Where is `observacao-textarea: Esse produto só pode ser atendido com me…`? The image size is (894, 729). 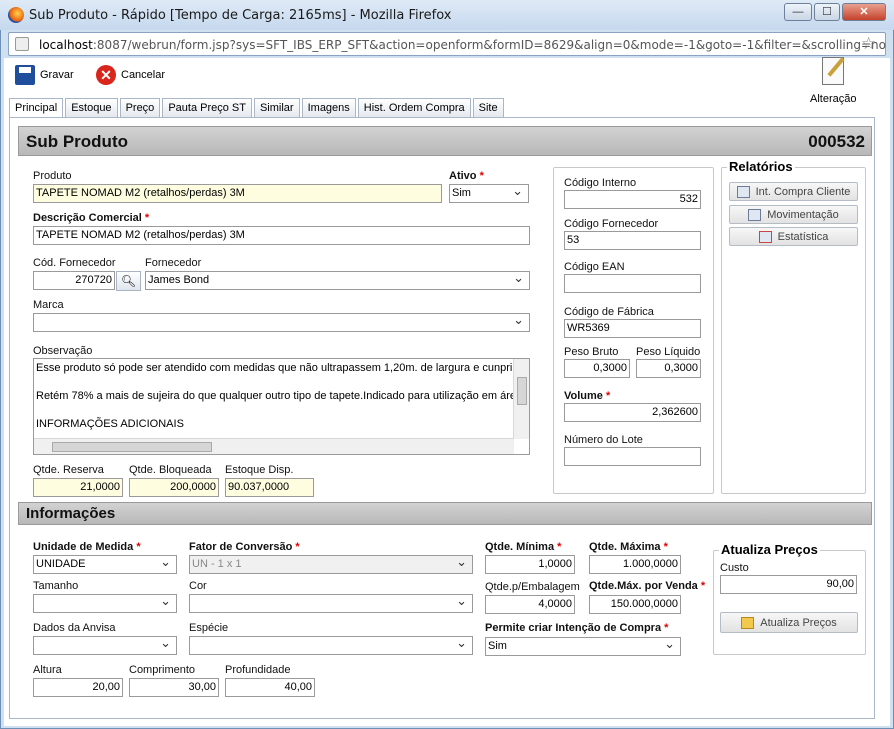
observacao-textarea: Esse produto só pode ser atendido com me… is located at coordinates (281, 406).